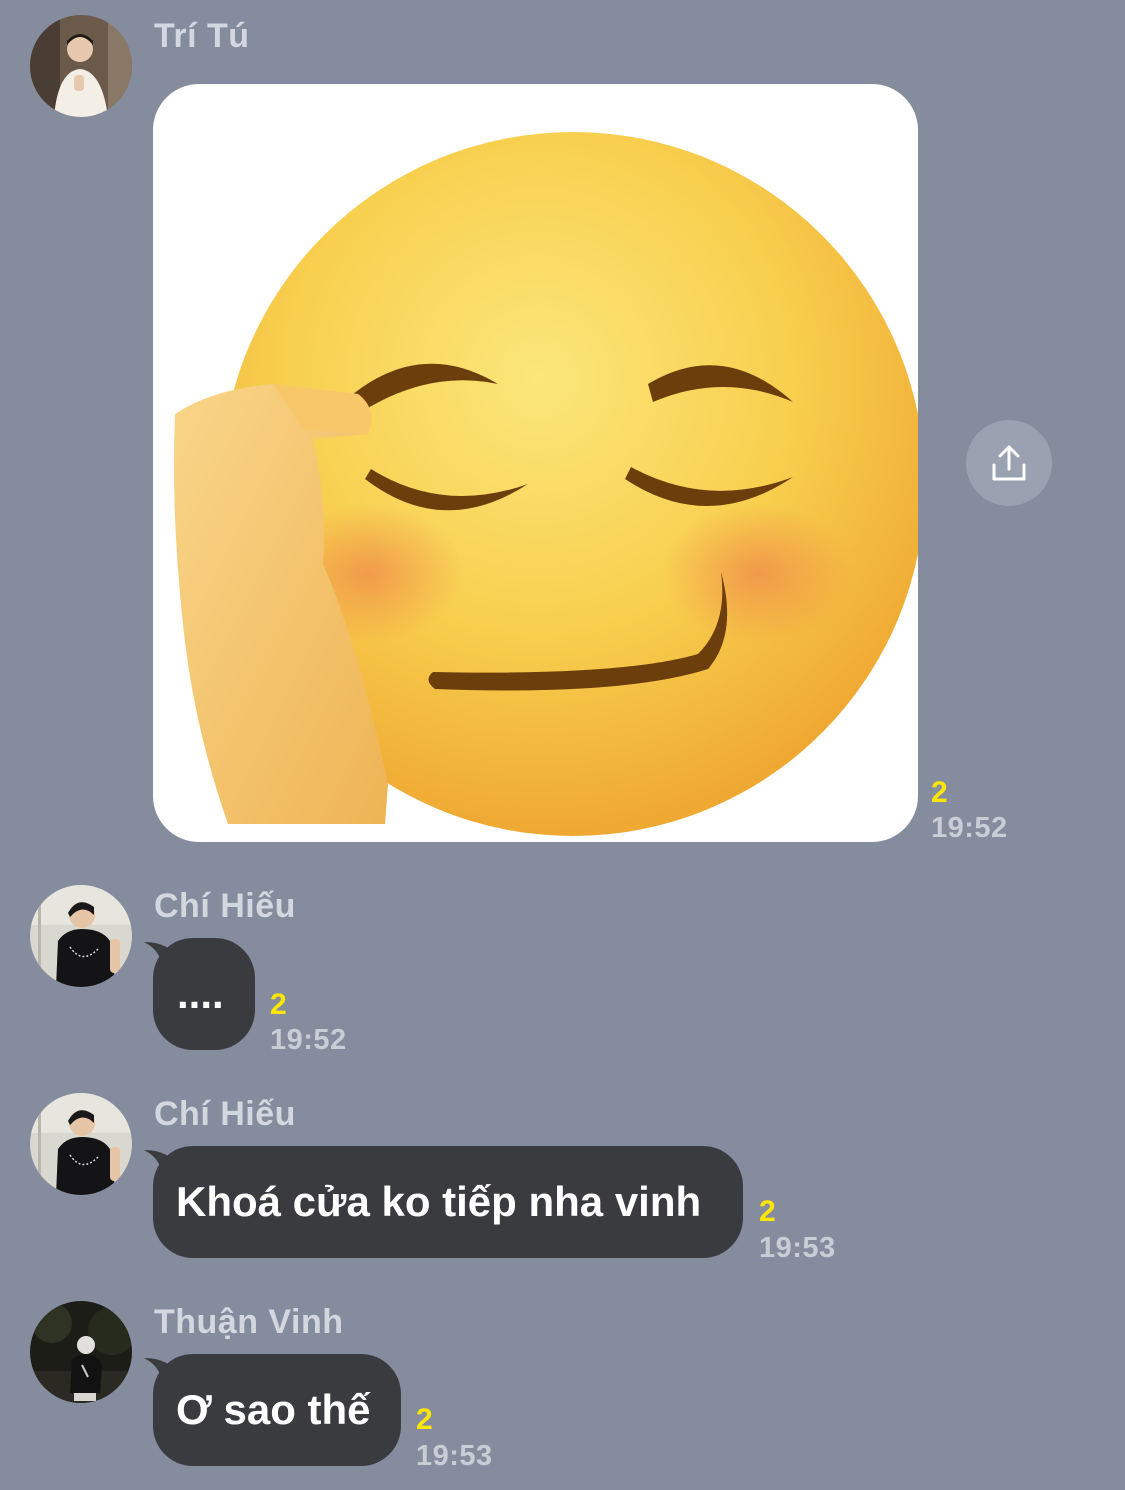 This screenshot has height=1490, width=1125. Describe the element at coordinates (249, 1322) in the screenshot. I see `sender-name: Thuận Vinh` at that location.